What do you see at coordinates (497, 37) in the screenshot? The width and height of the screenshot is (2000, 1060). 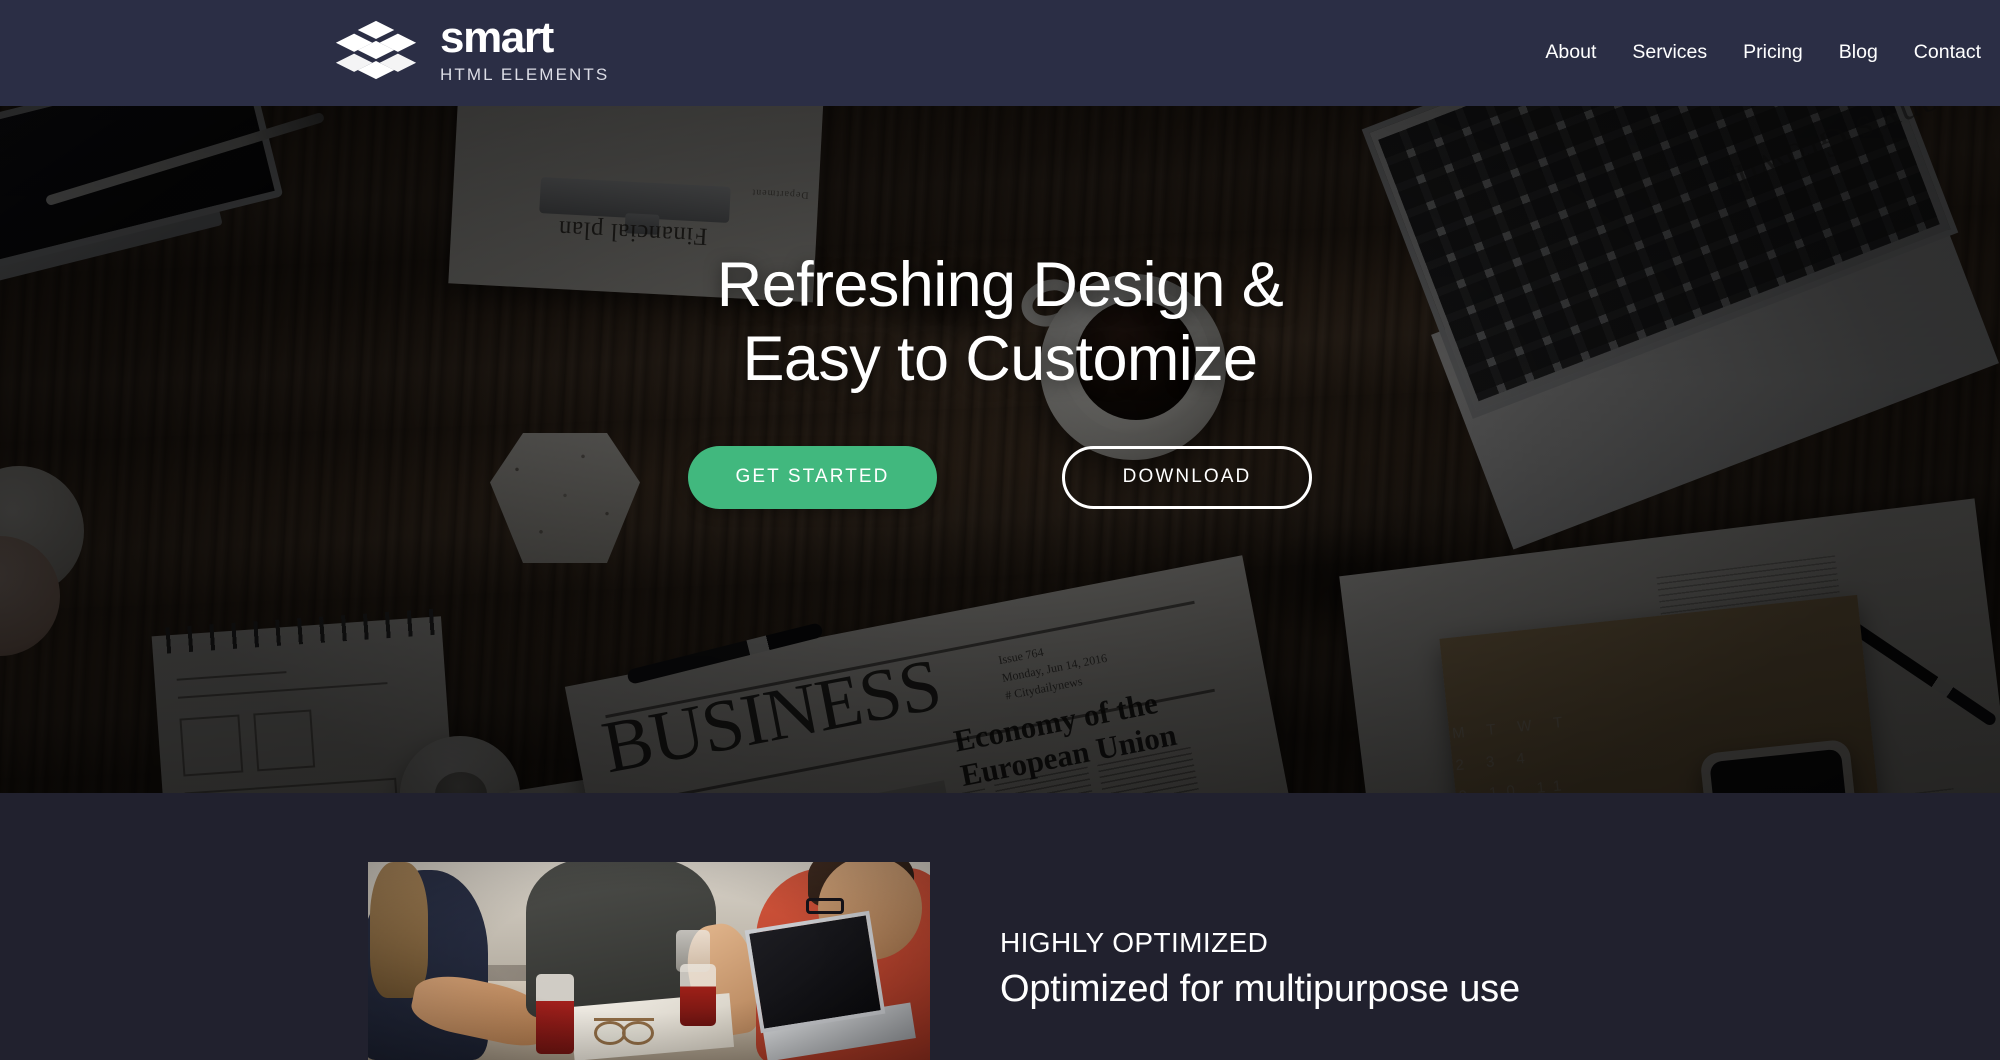 I see `brand-name: smart` at bounding box center [497, 37].